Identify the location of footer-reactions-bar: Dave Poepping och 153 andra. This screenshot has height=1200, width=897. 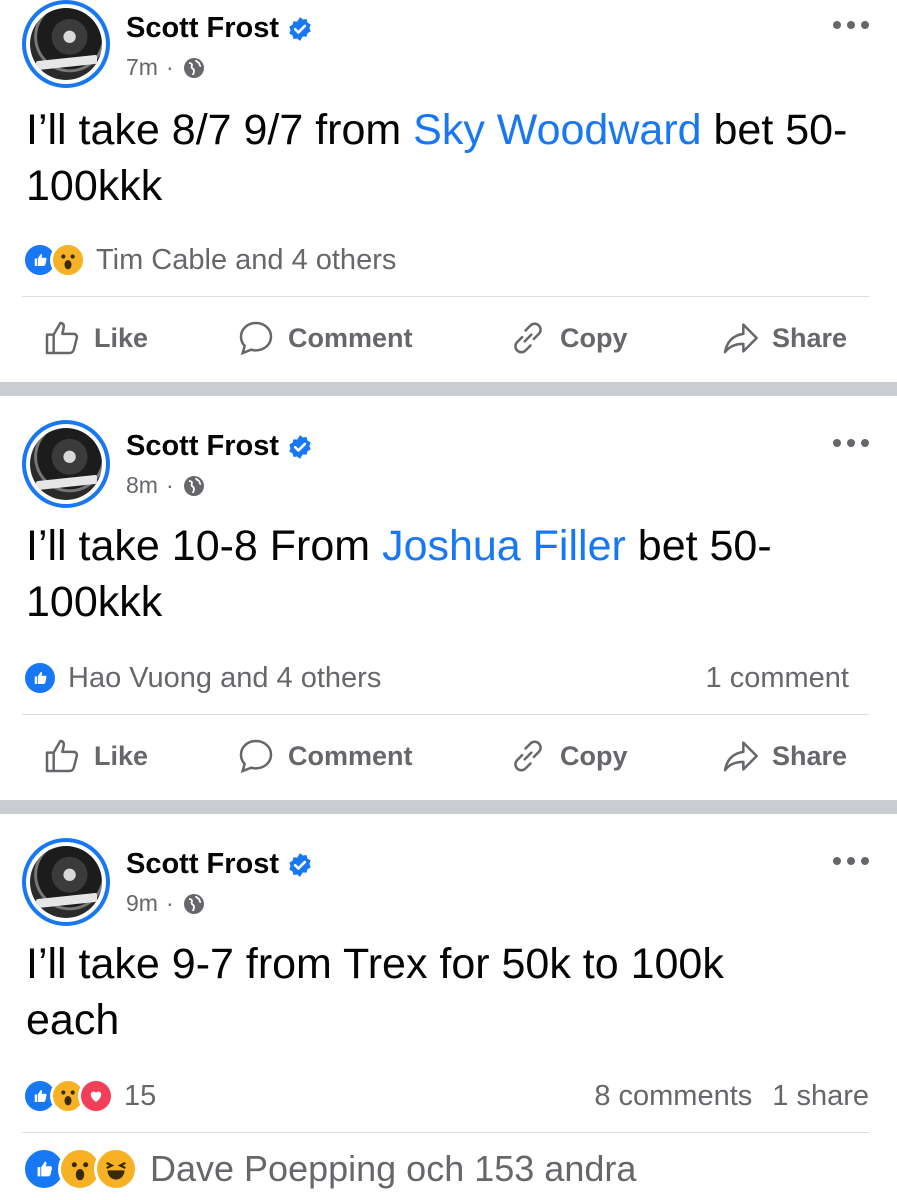
(445, 1169).